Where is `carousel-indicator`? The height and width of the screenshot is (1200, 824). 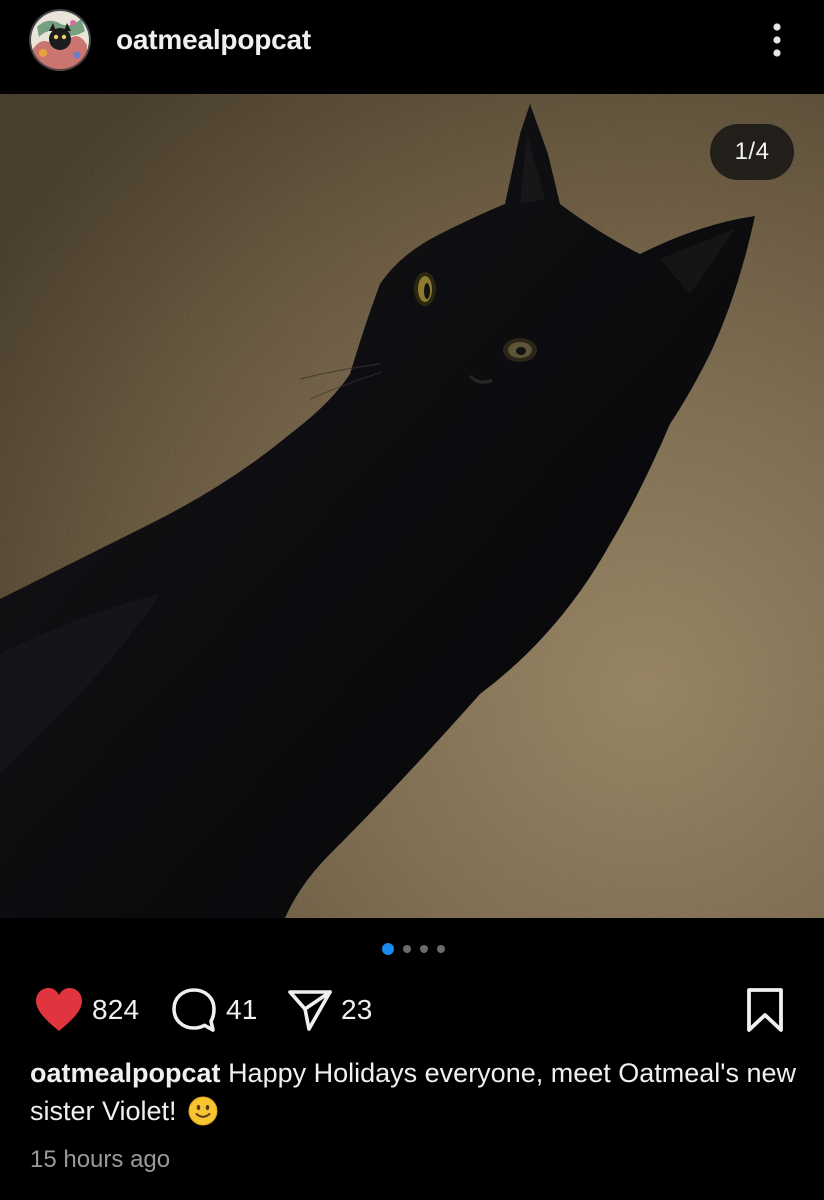
carousel-indicator is located at coordinates (412, 949).